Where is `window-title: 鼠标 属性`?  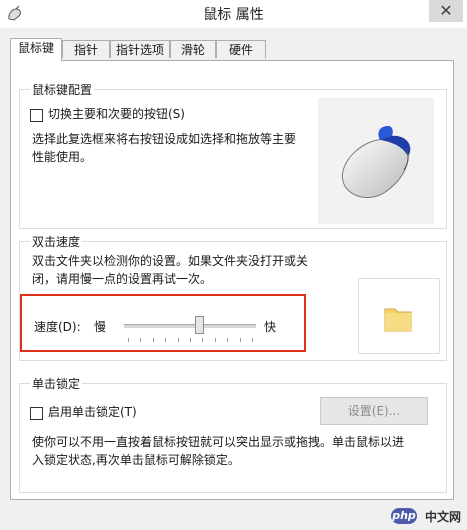
window-title: 鼠标 属性 is located at coordinates (233, 15).